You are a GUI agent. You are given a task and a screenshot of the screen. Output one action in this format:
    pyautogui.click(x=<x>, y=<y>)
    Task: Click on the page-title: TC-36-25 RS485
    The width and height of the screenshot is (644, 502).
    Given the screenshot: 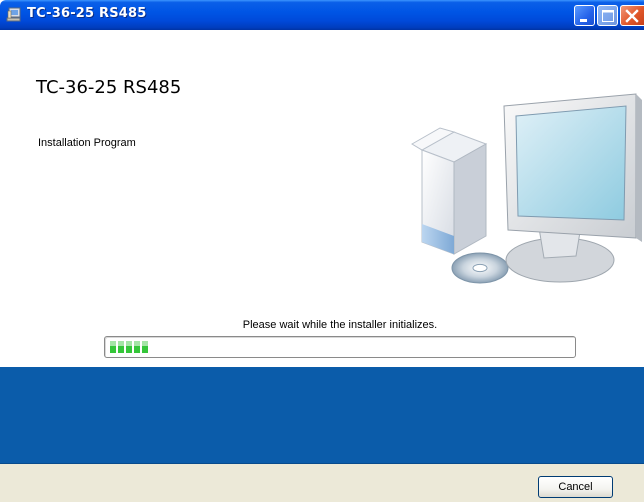 What is the action you would take?
    pyautogui.click(x=109, y=87)
    